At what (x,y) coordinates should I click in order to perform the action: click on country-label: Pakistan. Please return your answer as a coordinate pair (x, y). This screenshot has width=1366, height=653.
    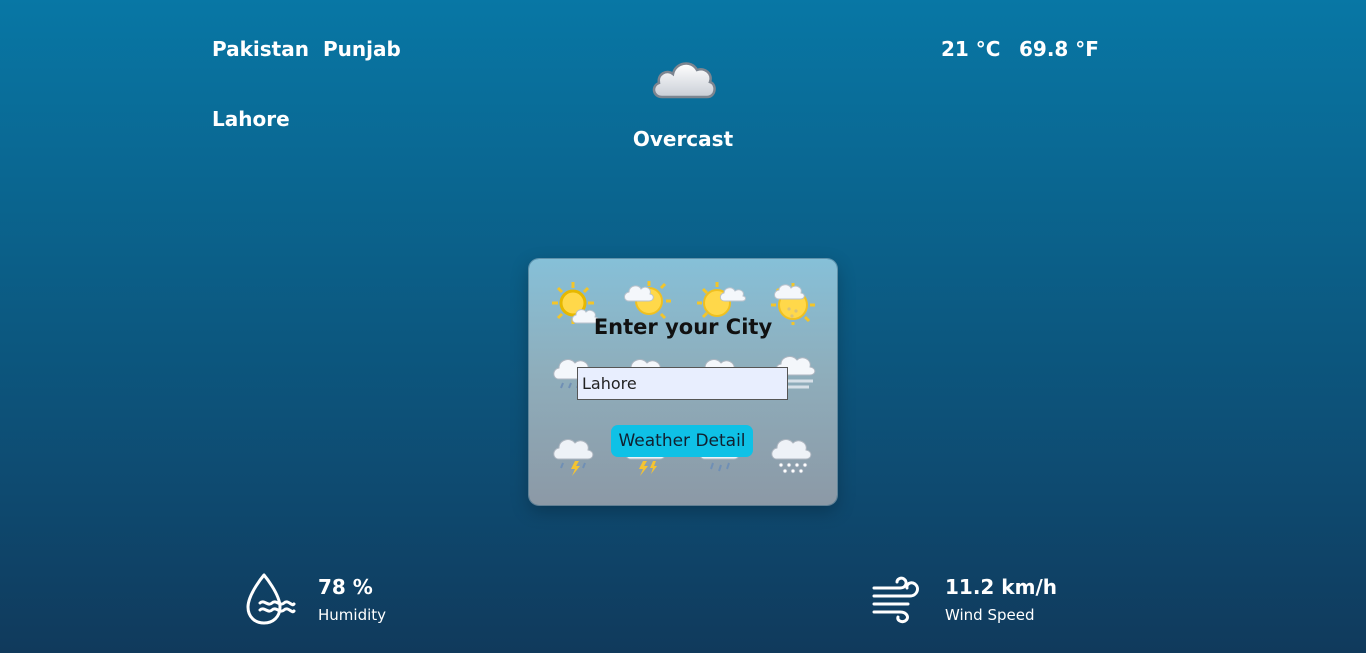
    Looking at the image, I should click on (260, 49).